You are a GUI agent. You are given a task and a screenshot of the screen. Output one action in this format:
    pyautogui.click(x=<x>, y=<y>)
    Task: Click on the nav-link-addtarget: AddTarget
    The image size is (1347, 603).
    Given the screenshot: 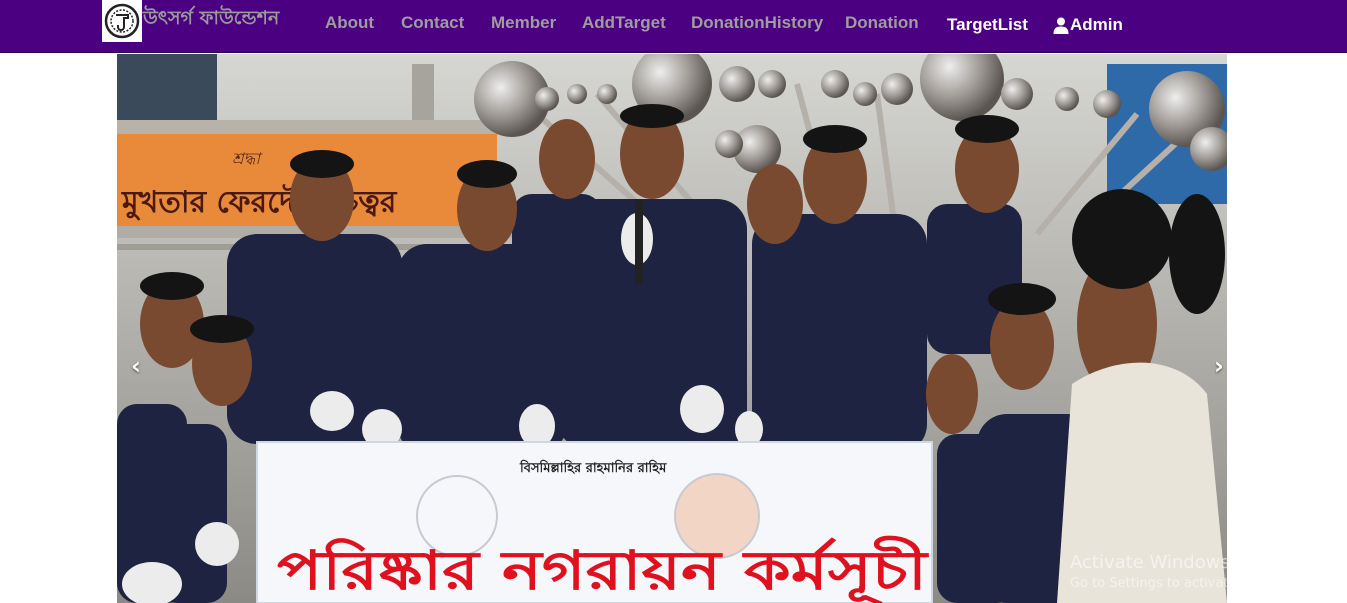 What is the action you would take?
    pyautogui.click(x=624, y=23)
    